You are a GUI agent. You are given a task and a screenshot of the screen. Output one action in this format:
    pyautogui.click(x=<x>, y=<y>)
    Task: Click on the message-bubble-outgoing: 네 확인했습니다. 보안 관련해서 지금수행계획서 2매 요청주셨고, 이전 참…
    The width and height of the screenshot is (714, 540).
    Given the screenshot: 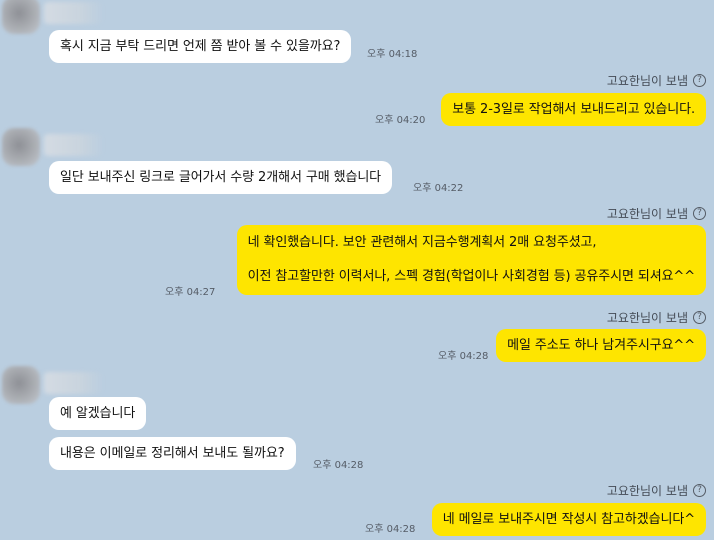 What is the action you would take?
    pyautogui.click(x=471, y=260)
    